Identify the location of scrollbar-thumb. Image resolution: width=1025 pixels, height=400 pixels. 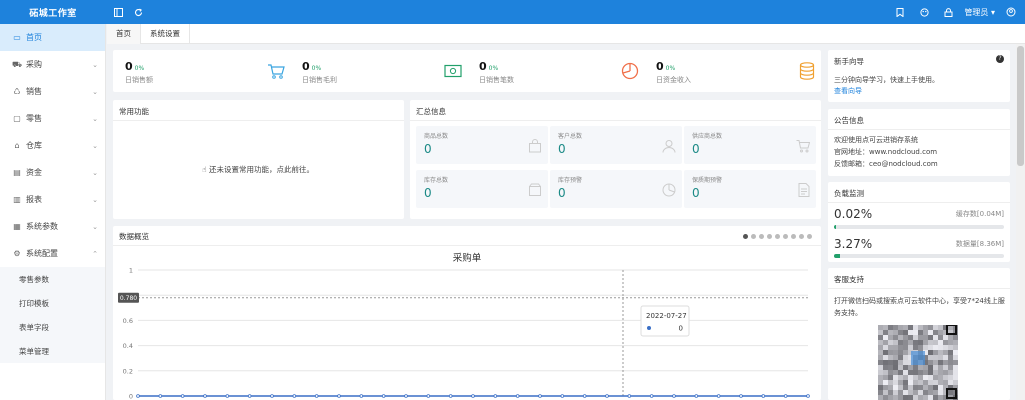
(1020, 106).